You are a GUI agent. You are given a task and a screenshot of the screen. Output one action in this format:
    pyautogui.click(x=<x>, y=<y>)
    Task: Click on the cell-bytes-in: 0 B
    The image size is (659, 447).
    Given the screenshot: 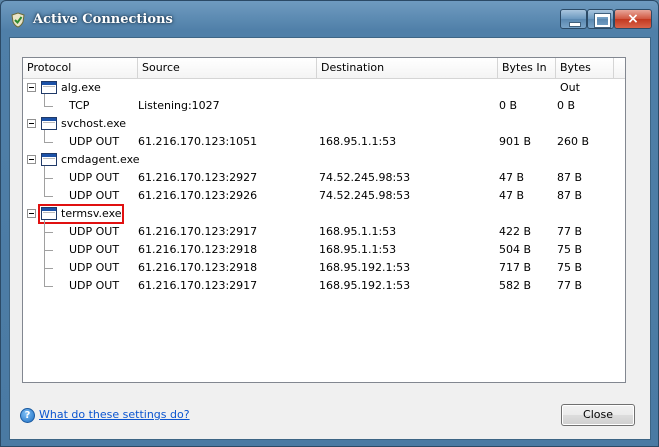 What is the action you would take?
    pyautogui.click(x=508, y=105)
    